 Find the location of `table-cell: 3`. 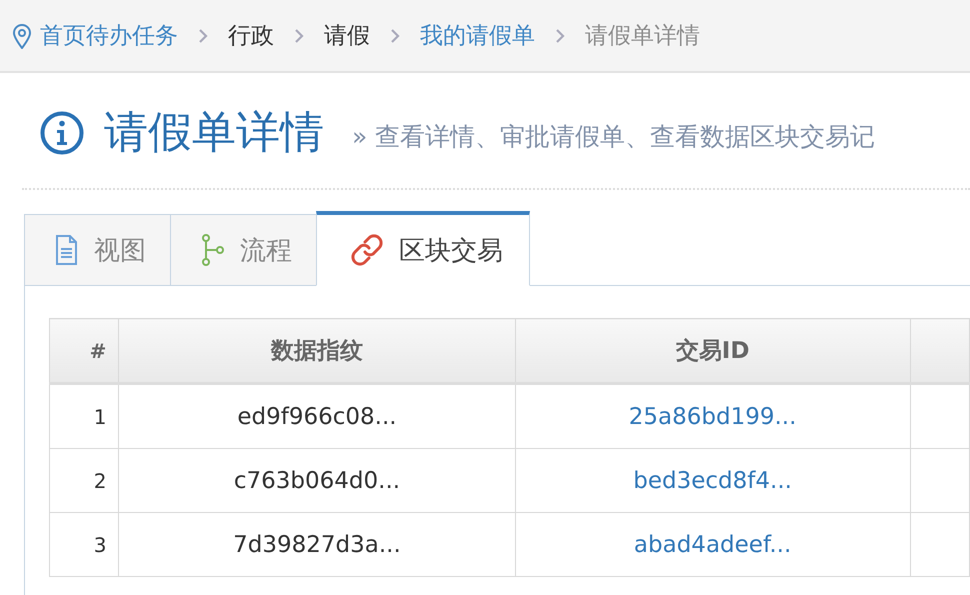

table-cell: 3 is located at coordinates (84, 544).